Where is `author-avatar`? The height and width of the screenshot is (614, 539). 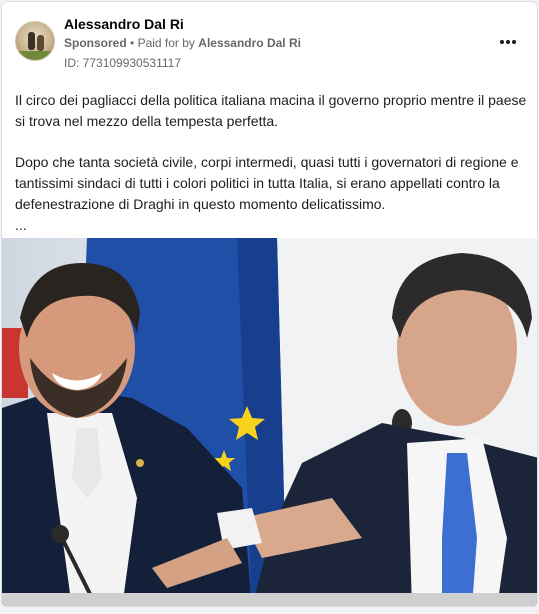 author-avatar is located at coordinates (35, 41).